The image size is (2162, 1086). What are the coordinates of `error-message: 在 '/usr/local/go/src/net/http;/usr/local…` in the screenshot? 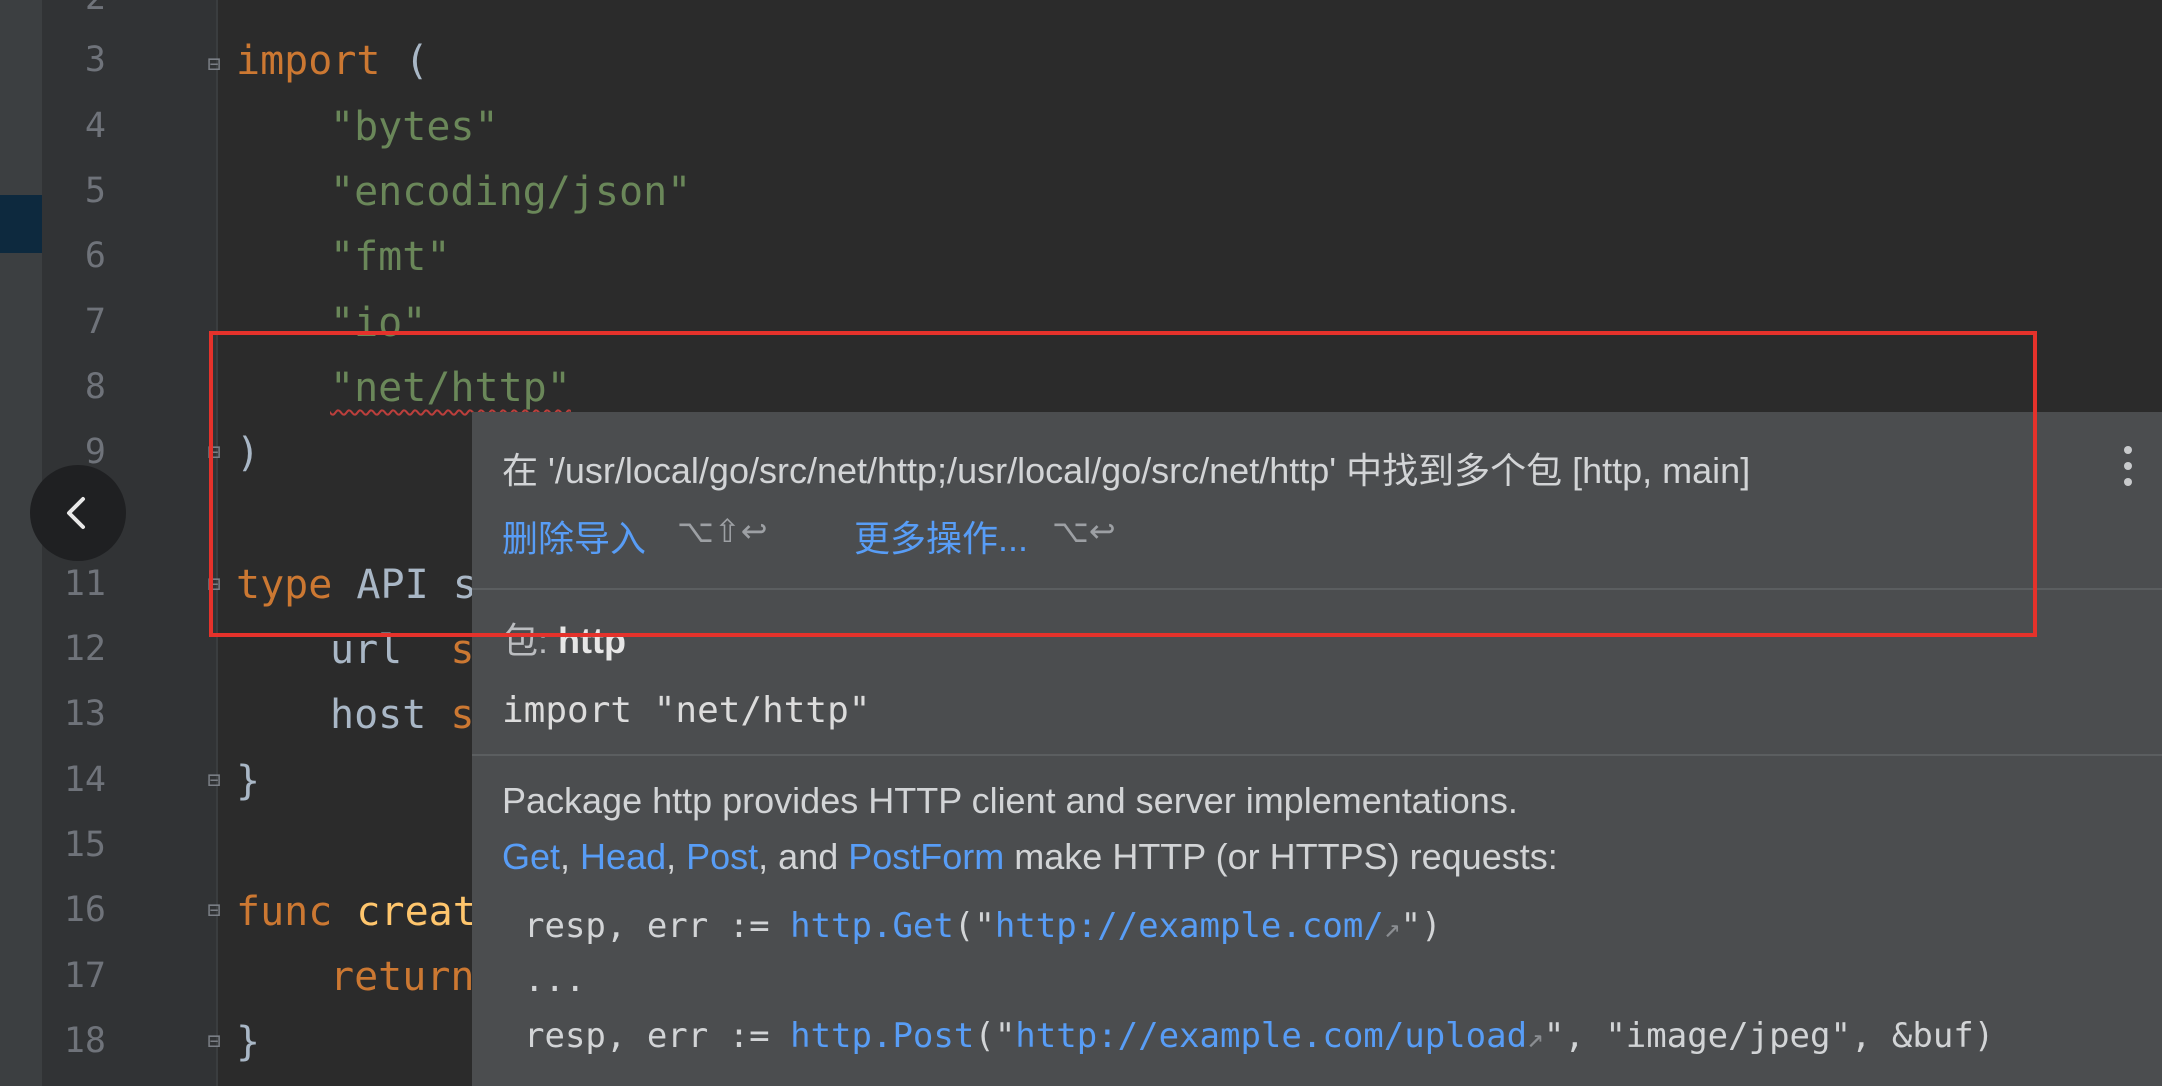 It's located at (1126, 470).